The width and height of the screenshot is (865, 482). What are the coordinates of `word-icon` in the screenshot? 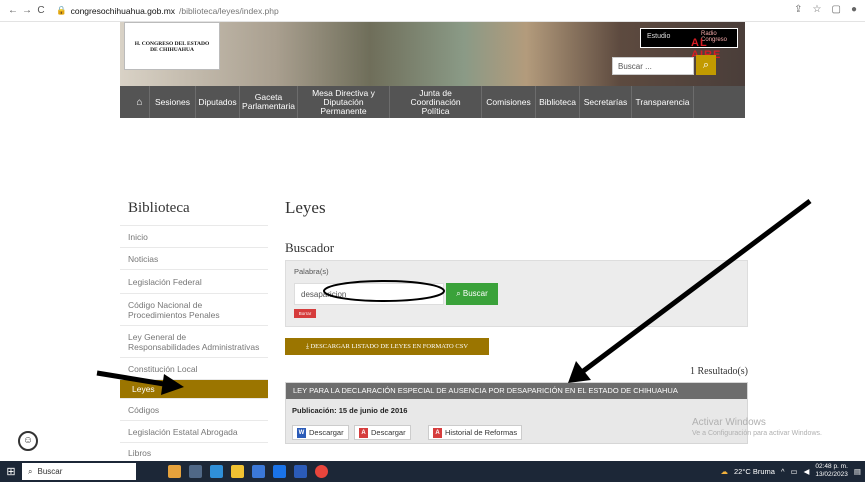 It's located at (300, 471).